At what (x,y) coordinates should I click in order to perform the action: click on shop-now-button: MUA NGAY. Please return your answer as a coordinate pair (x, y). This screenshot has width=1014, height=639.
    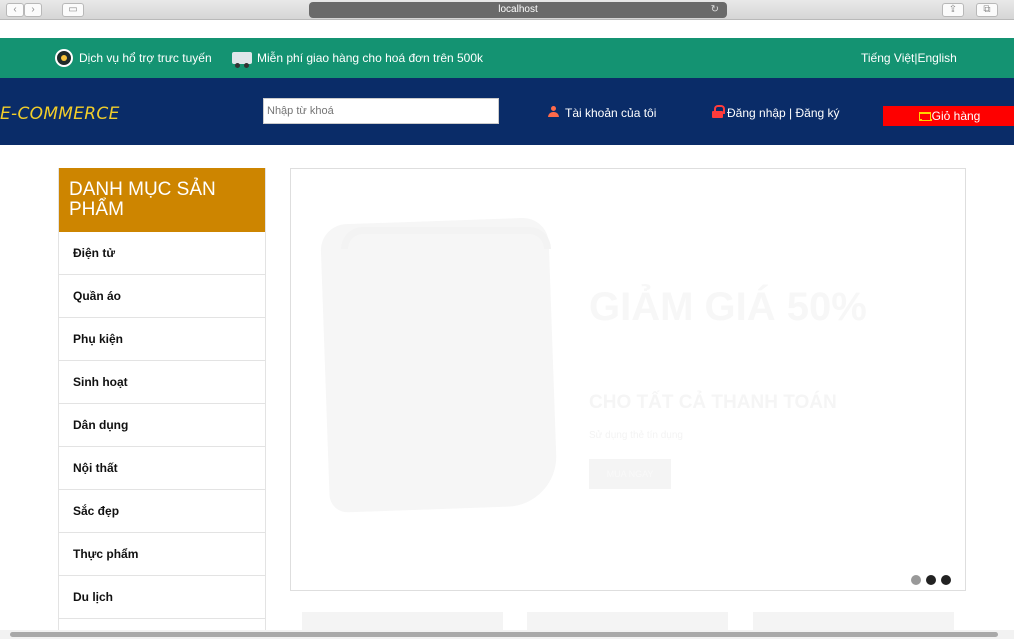
    Looking at the image, I should click on (630, 474).